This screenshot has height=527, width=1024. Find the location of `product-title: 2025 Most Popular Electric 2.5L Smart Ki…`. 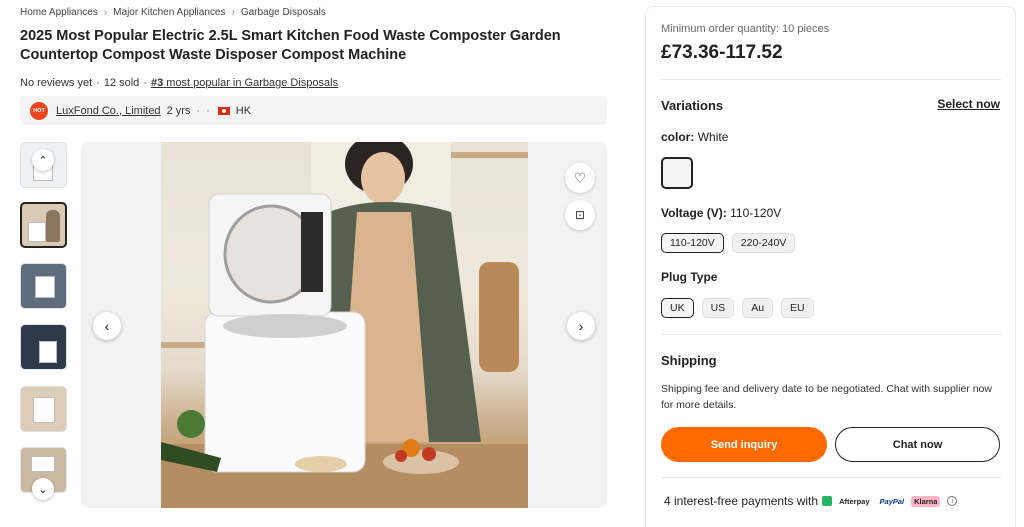

product-title: 2025 Most Popular Electric 2.5L Smart Ki… is located at coordinates (290, 45).